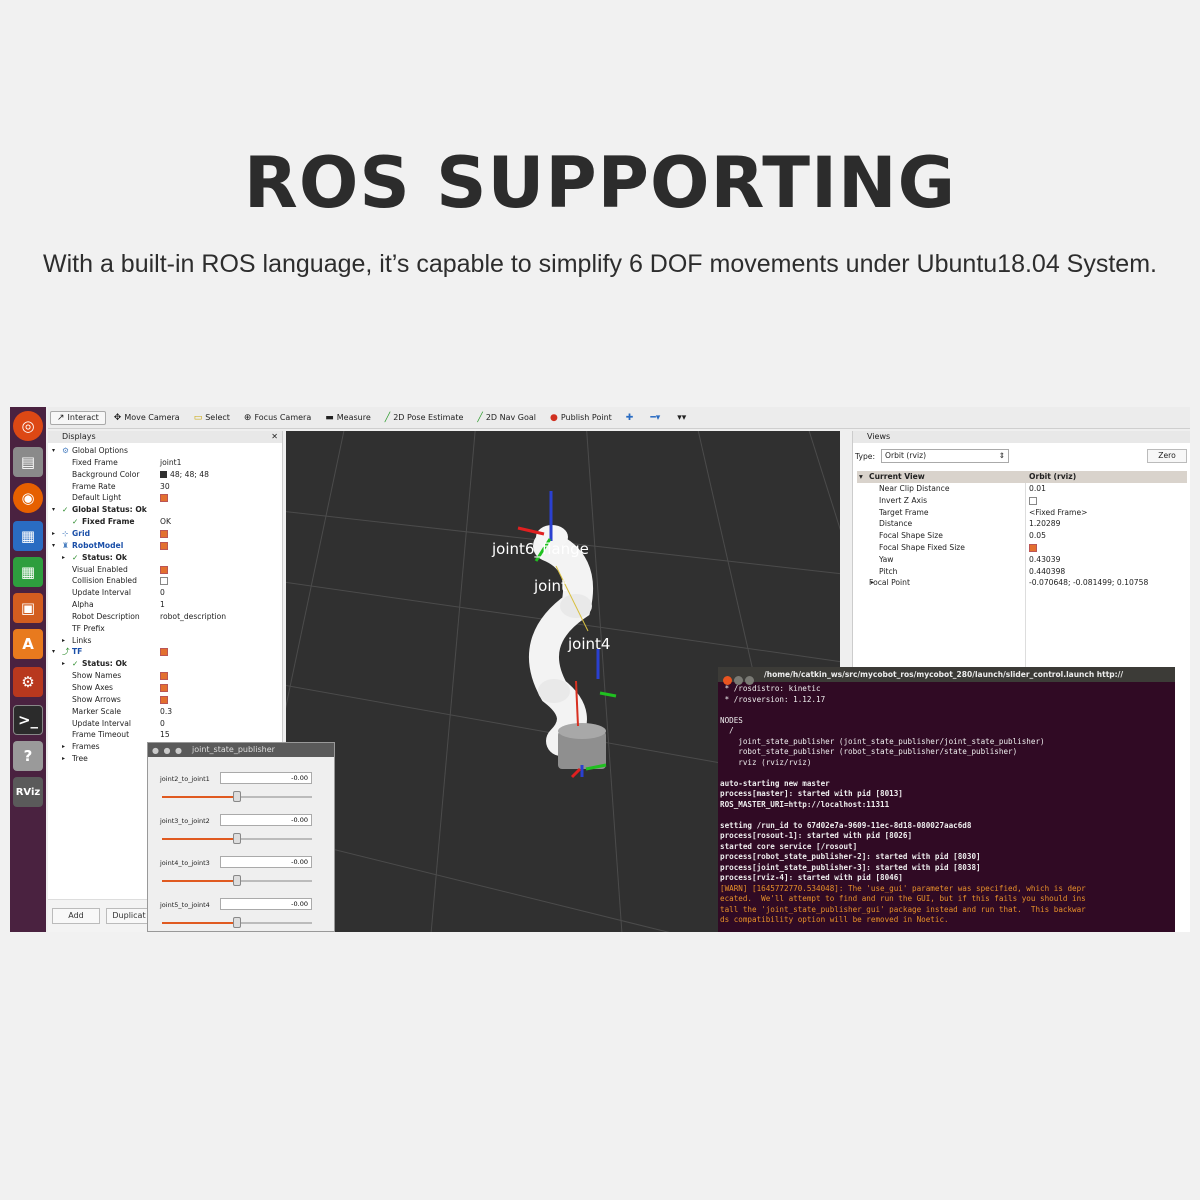  What do you see at coordinates (741, 677) in the screenshot?
I see `terminal-window-controls` at bounding box center [741, 677].